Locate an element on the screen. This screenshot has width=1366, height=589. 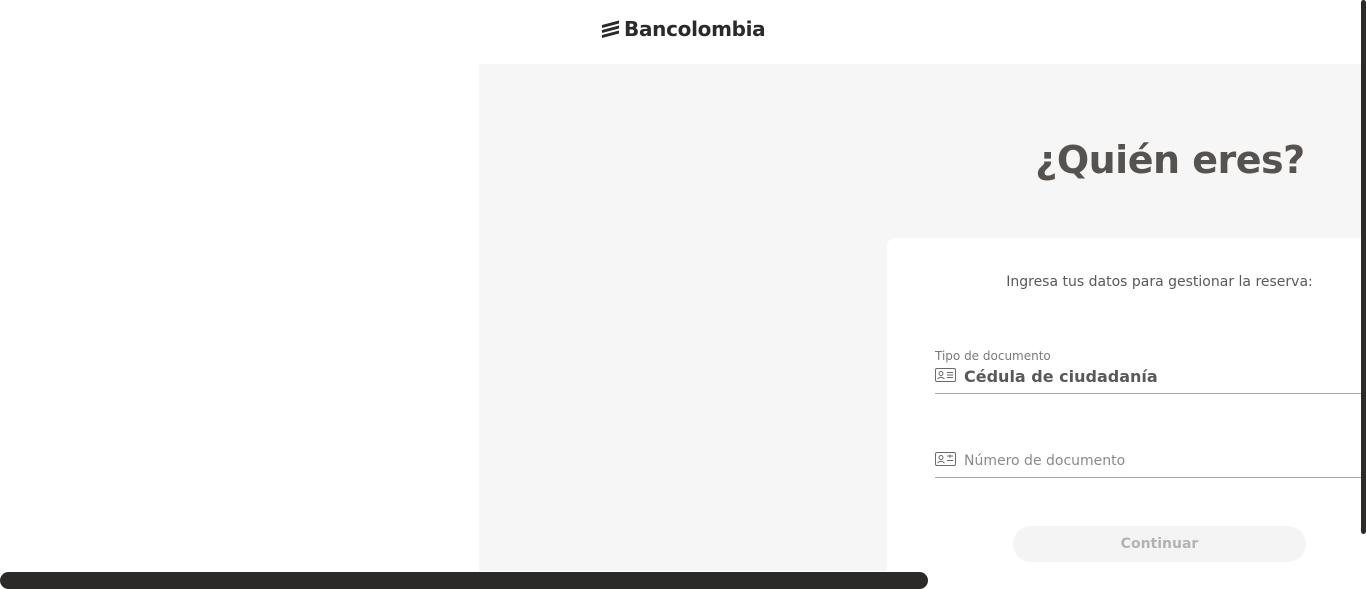
document-number-input is located at coordinates (1154, 460).